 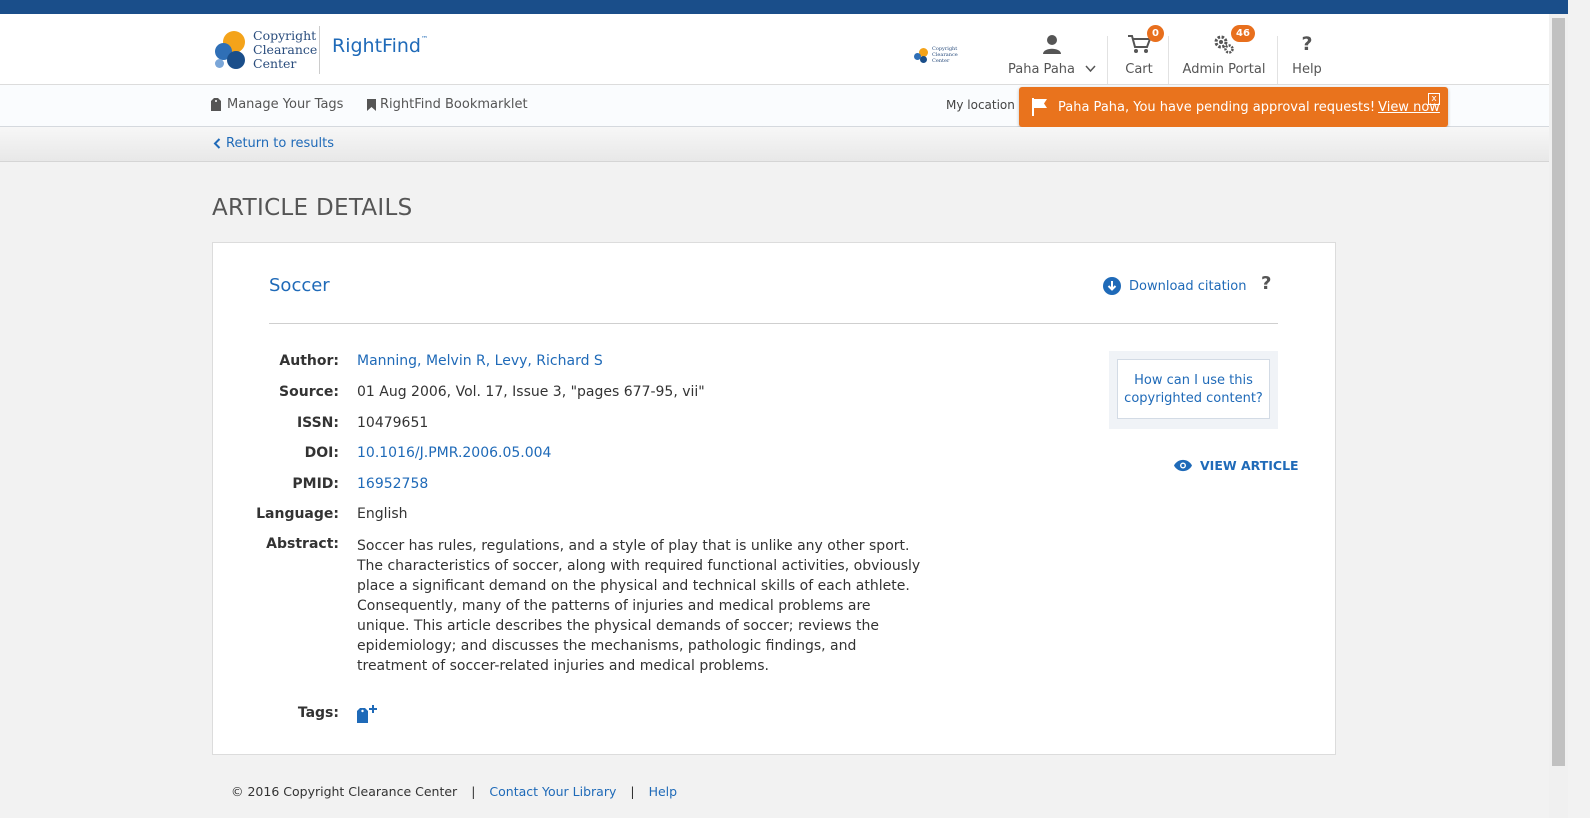 I want to click on cart-label: Cart, so click(x=1139, y=69).